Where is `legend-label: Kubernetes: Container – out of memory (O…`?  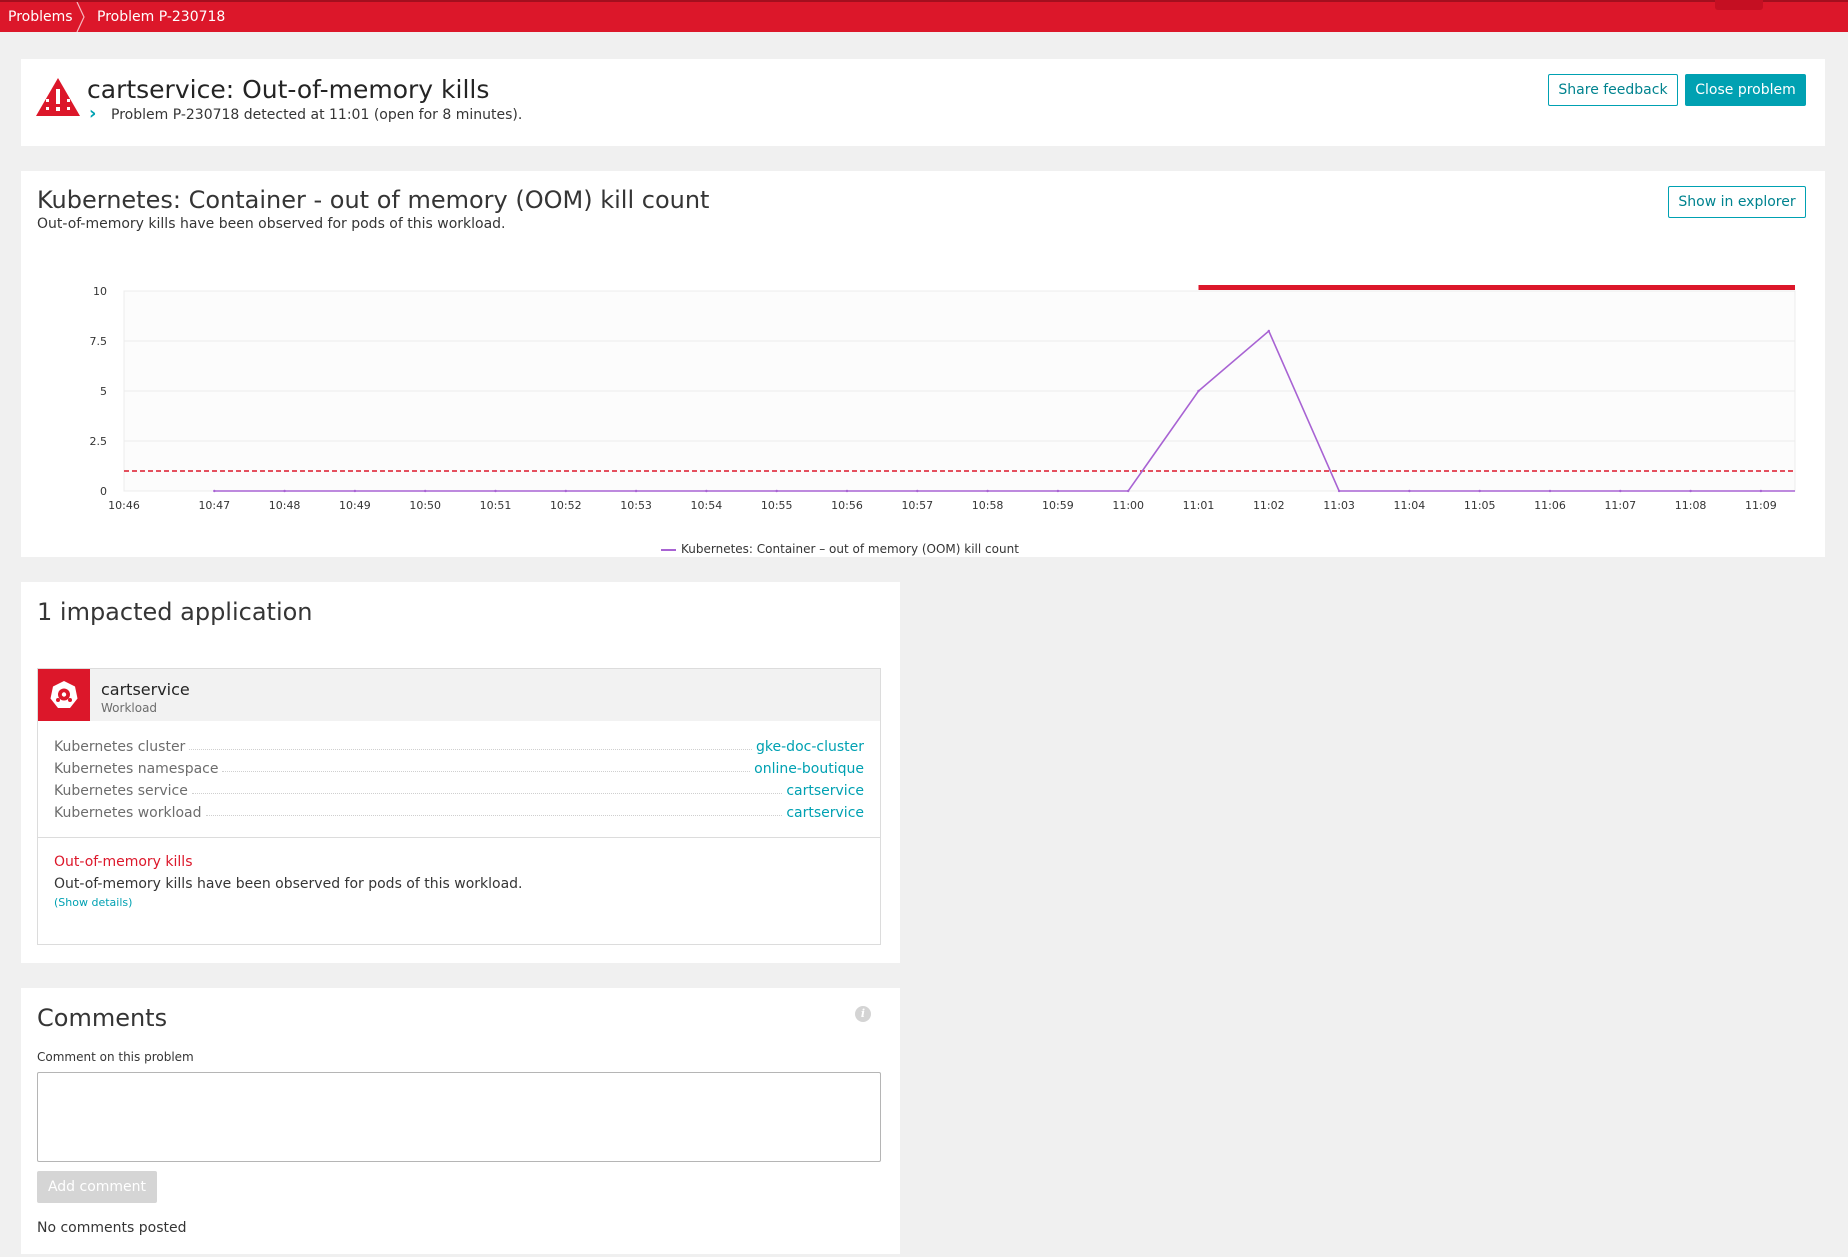 legend-label: Kubernetes: Container – out of memory (O… is located at coordinates (850, 549).